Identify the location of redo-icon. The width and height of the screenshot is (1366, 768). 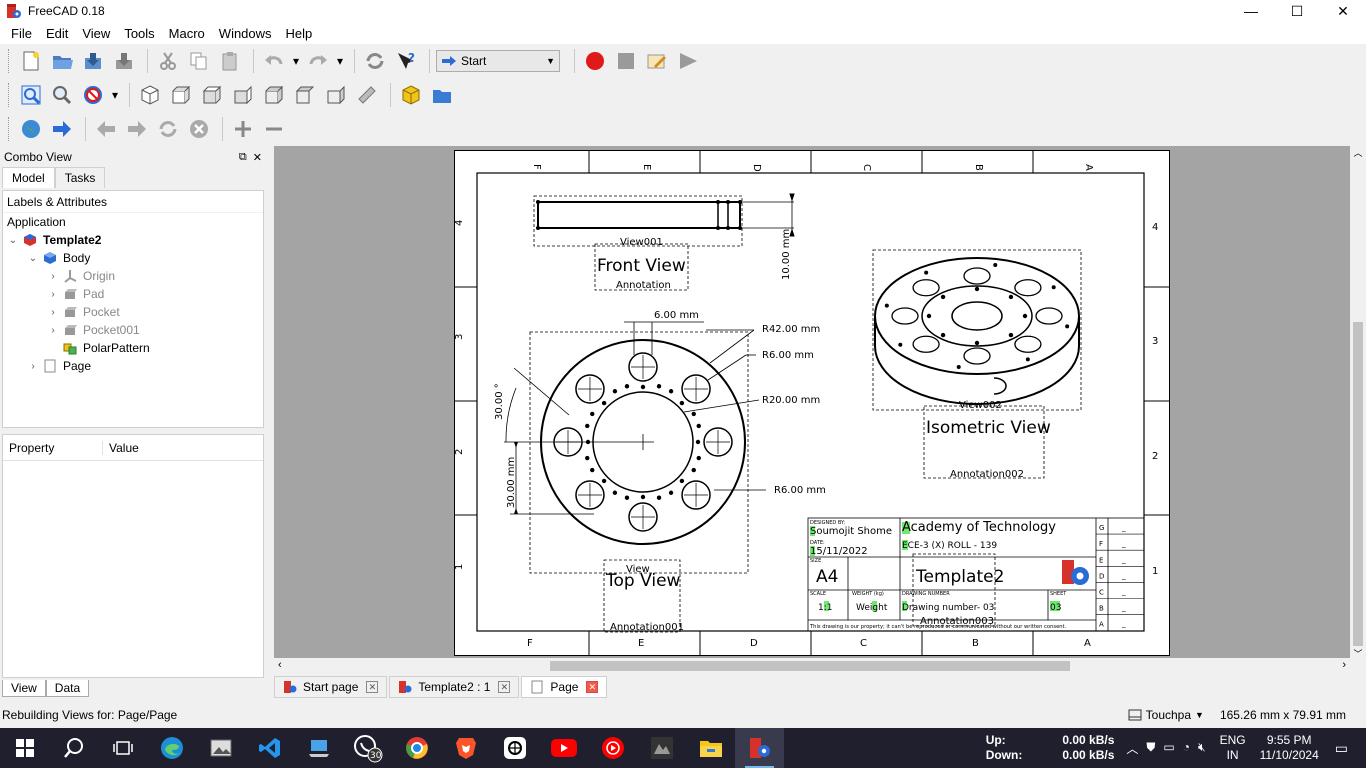
(318, 61).